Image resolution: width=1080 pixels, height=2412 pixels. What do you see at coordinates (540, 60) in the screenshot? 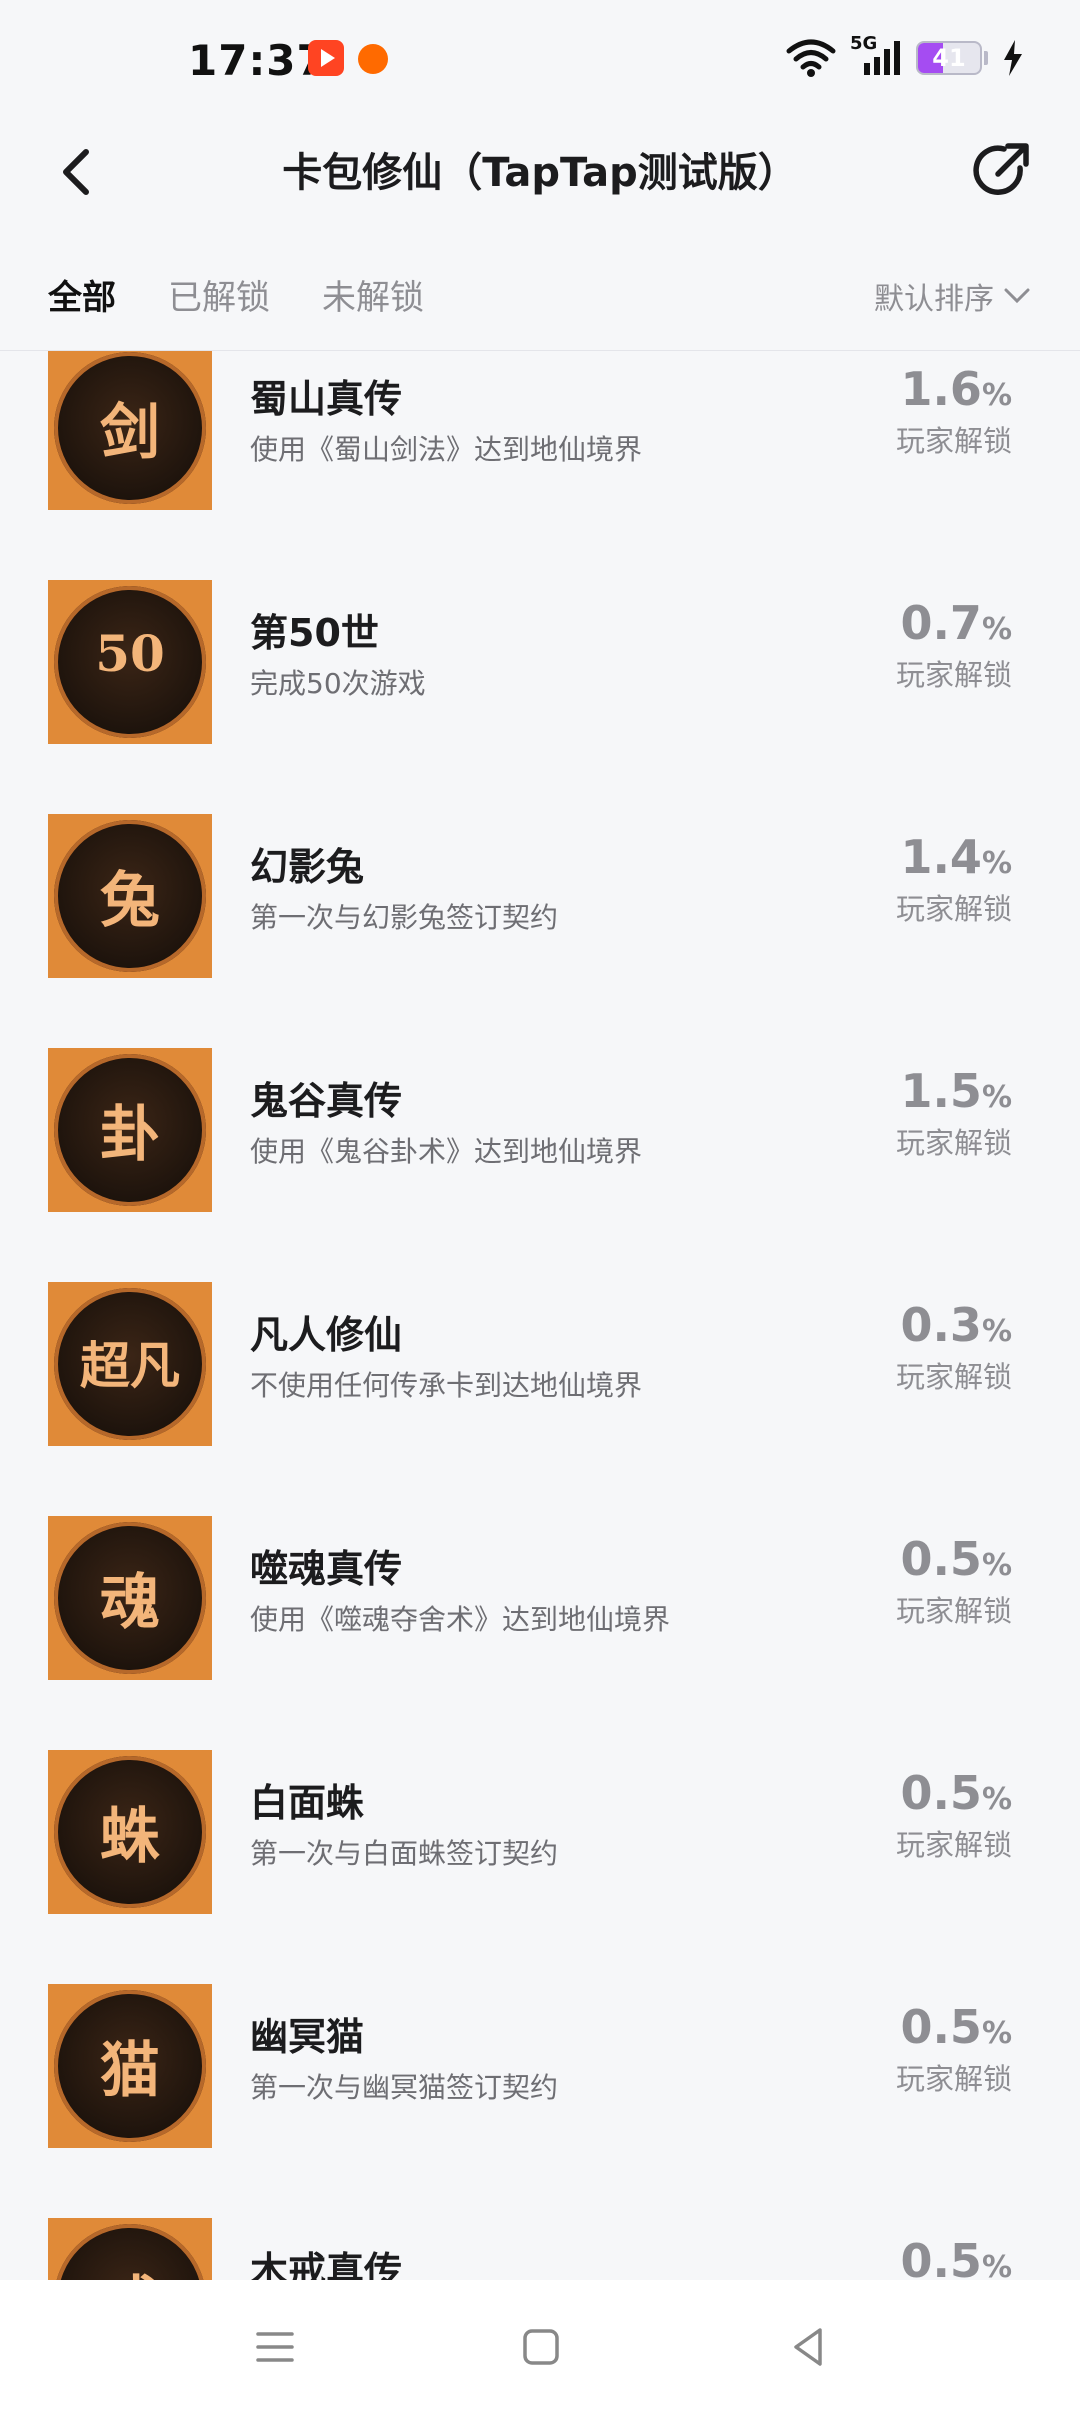
I see `status-bar: 17:37 5G 41` at bounding box center [540, 60].